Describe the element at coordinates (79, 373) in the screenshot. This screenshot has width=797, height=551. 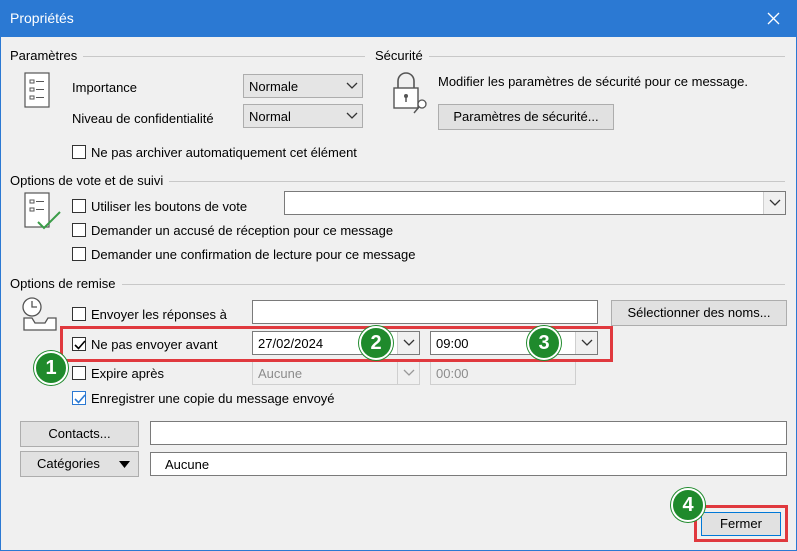
I see `expire-checkbox` at that location.